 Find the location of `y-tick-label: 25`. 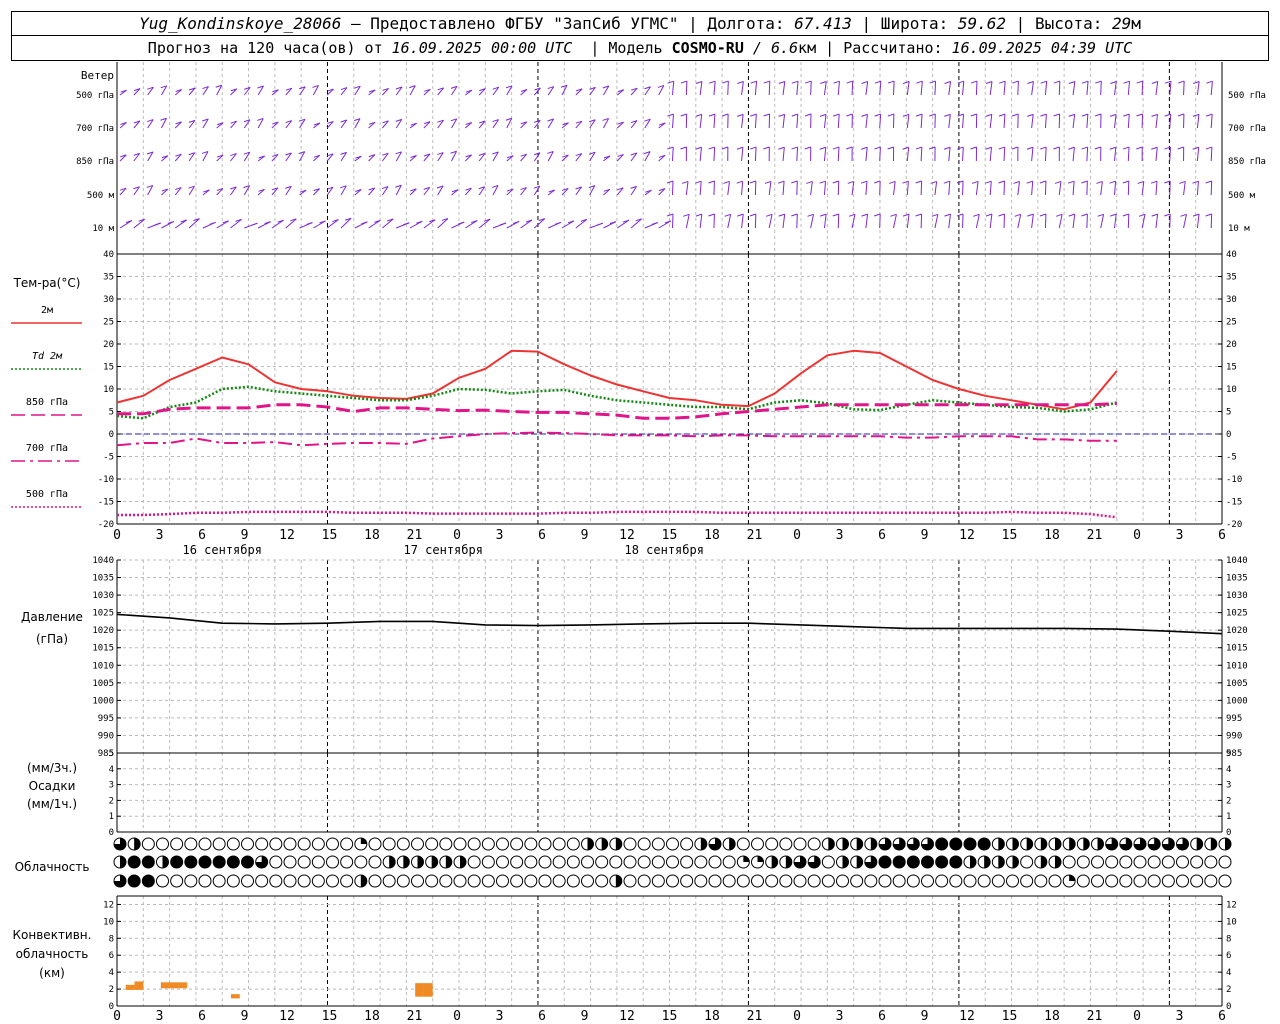

y-tick-label: 25 is located at coordinates (108, 323).